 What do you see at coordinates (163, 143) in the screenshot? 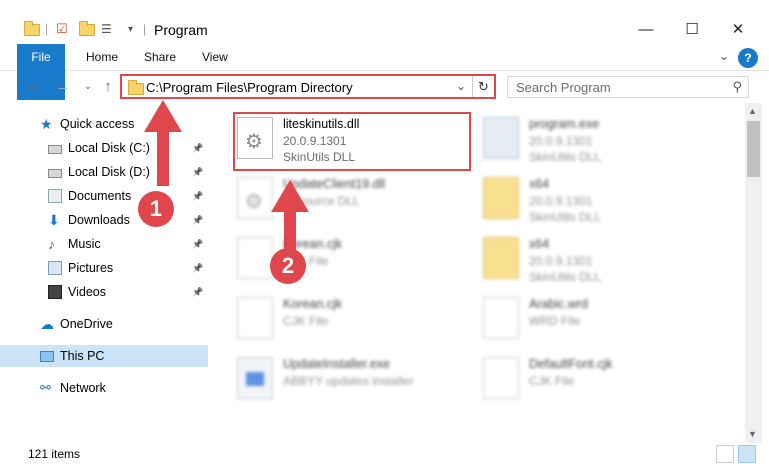
I see `arrow-1-icon` at bounding box center [163, 143].